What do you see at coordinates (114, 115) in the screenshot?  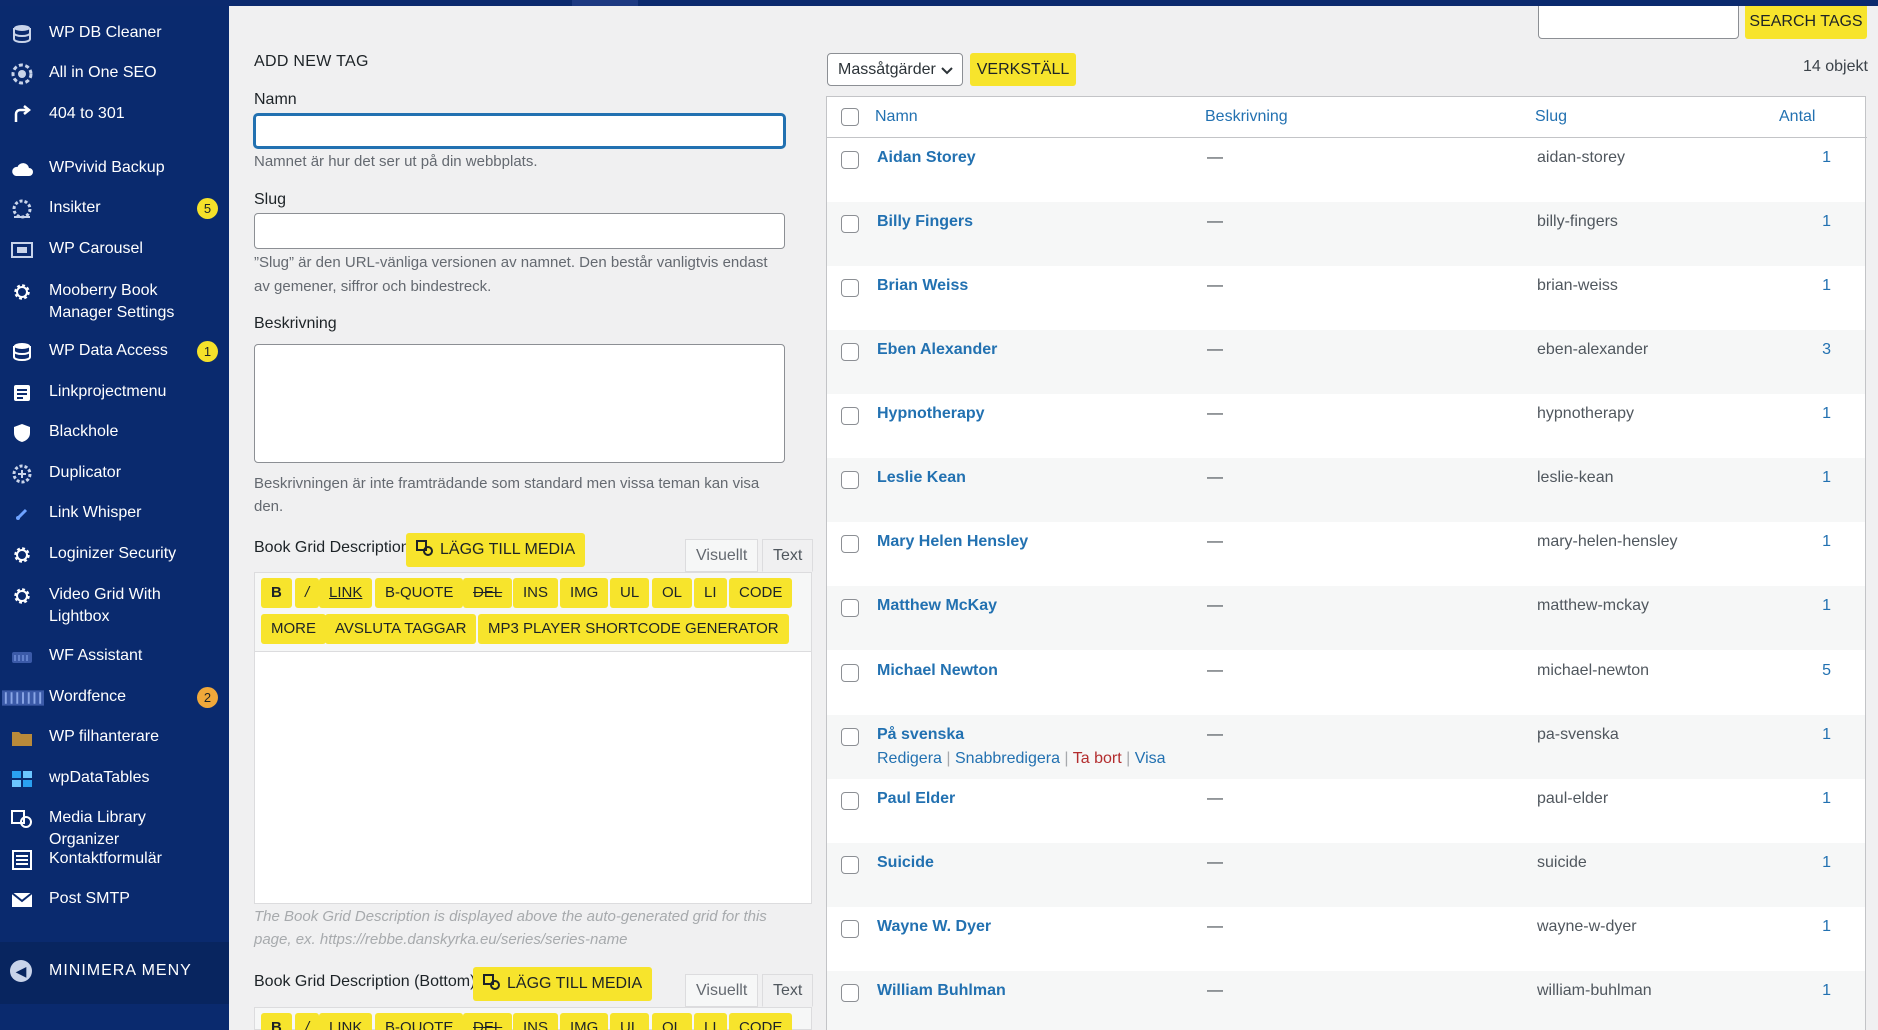 I see `sidebar-item-404-to-301: 404 to 301` at bounding box center [114, 115].